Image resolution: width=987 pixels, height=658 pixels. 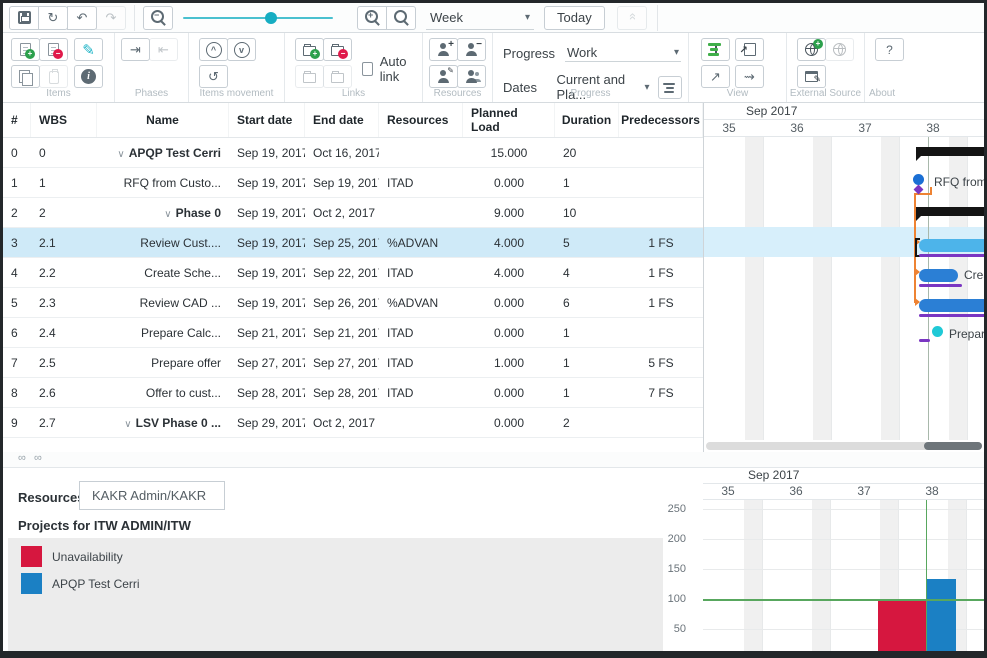 I want to click on wave-arrow-icon: ⇝, so click(x=749, y=76).